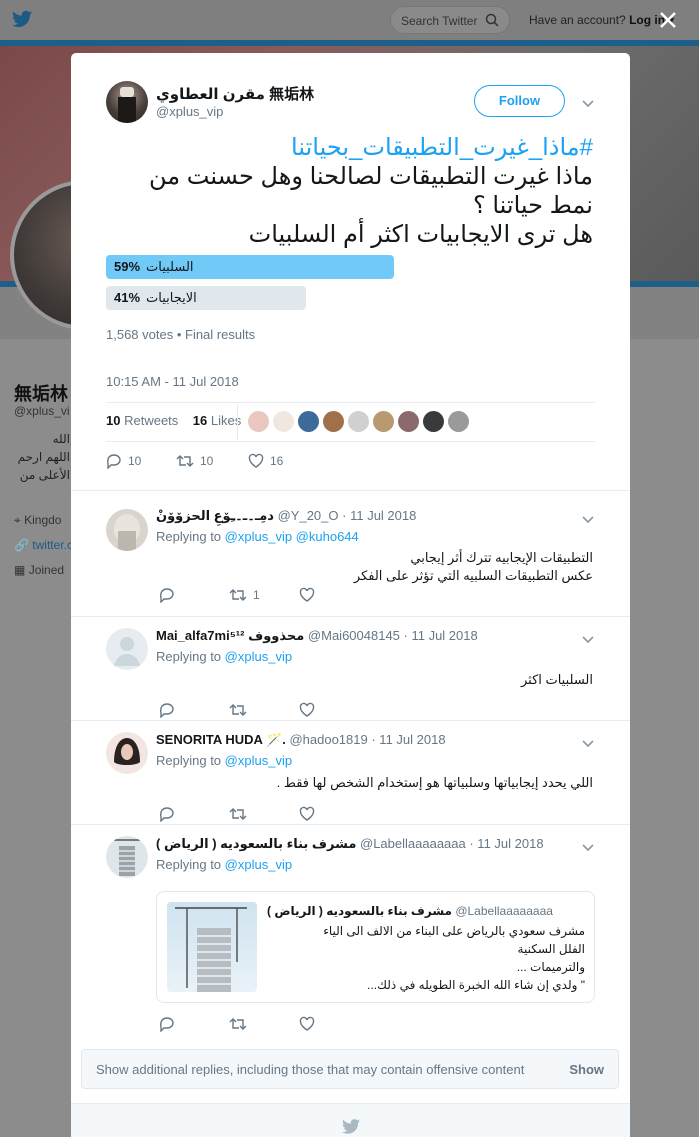  What do you see at coordinates (212, 947) in the screenshot?
I see `quoted-tweet-image` at bounding box center [212, 947].